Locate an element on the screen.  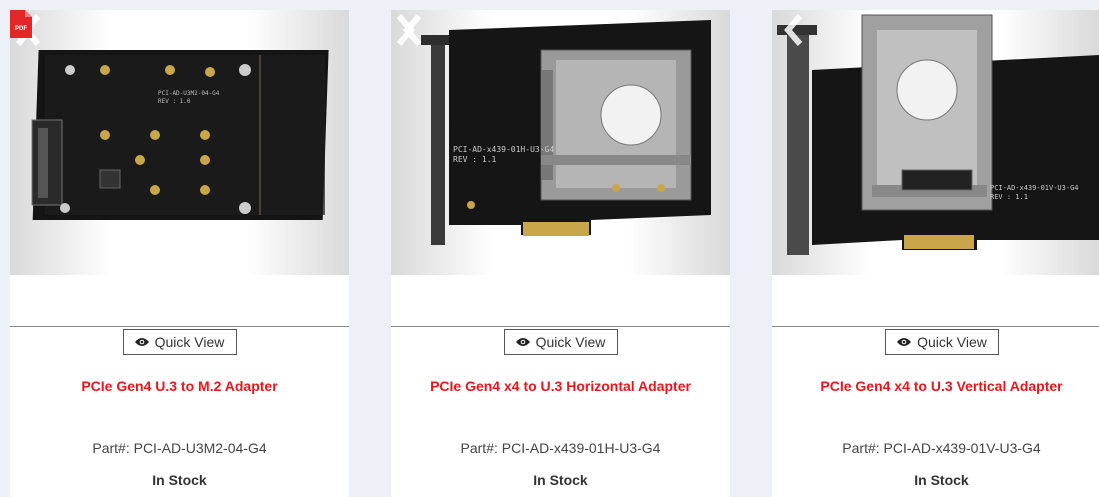
svg-text: REV : 1.0 is located at coordinates (174, 101).